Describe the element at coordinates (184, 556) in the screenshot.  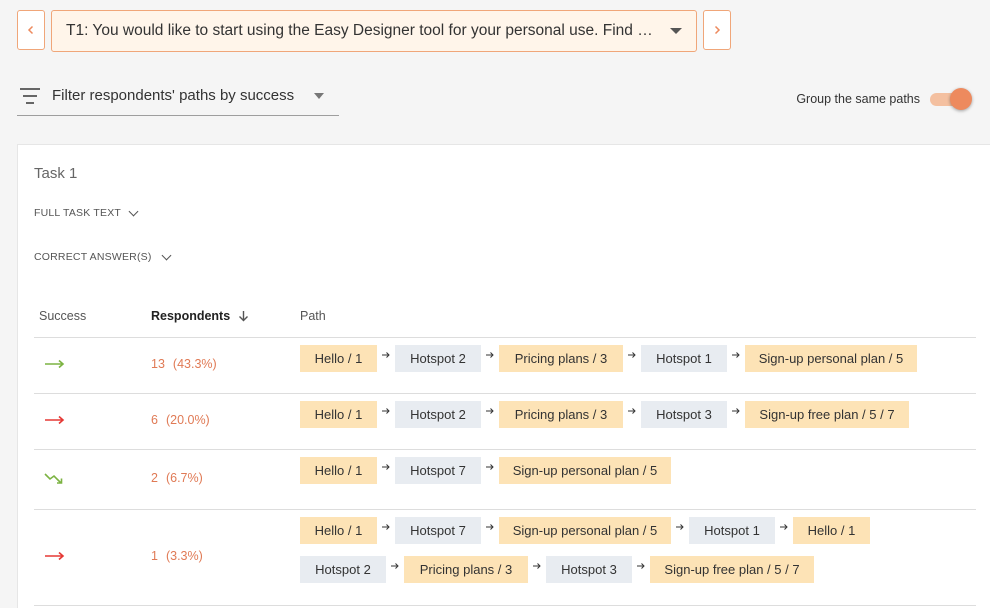
I see `respondents-percent: (3.3%)` at that location.